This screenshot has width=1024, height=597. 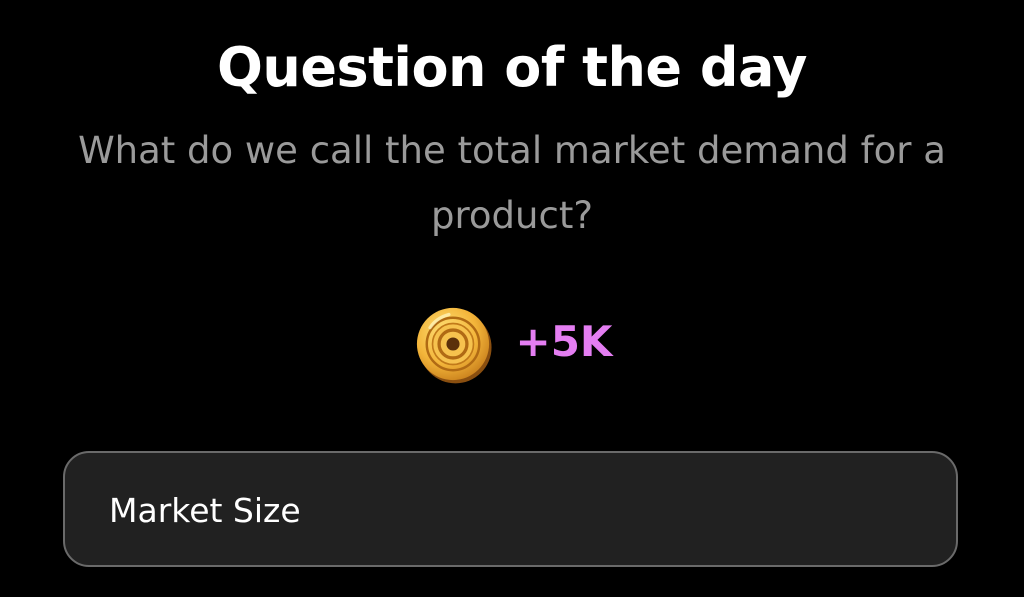 What do you see at coordinates (512, 344) in the screenshot?
I see `reward-row: +5K` at bounding box center [512, 344].